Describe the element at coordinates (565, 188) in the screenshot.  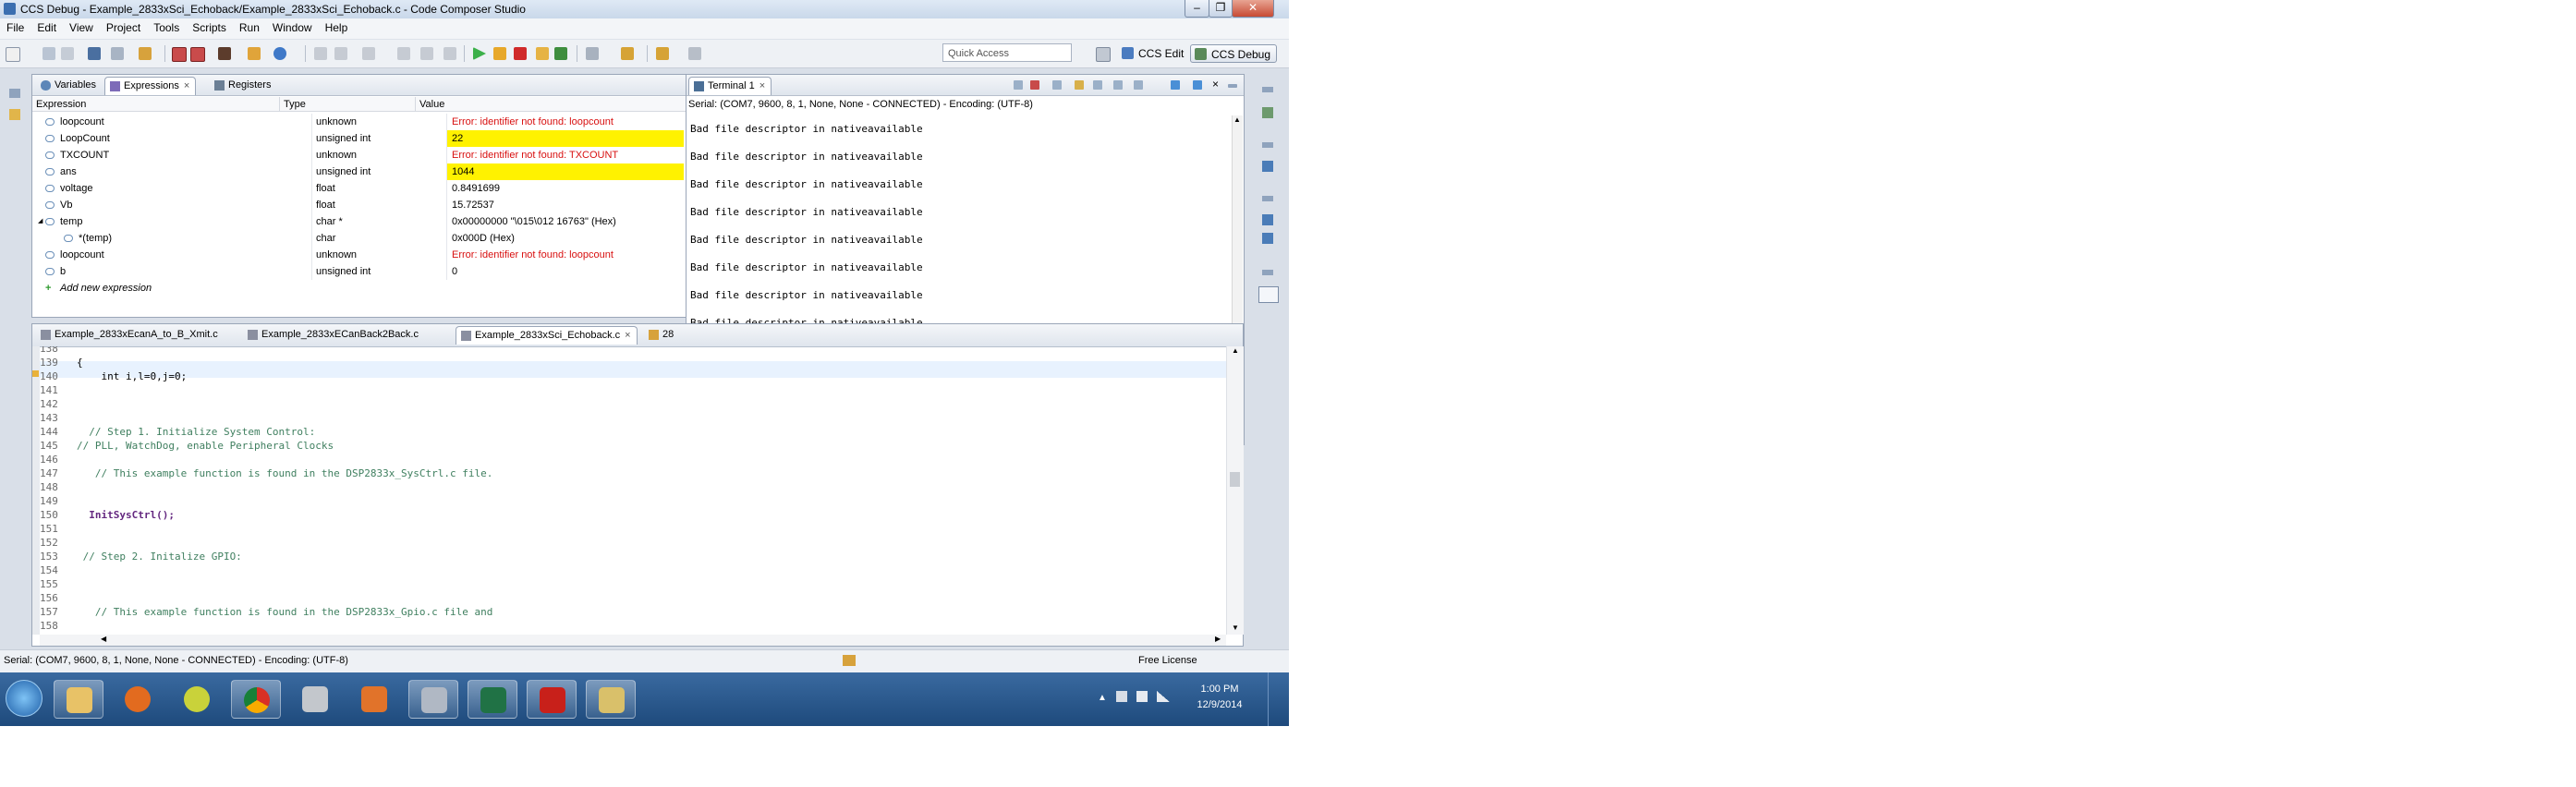
I see `expression-value: 0.8491699` at that location.